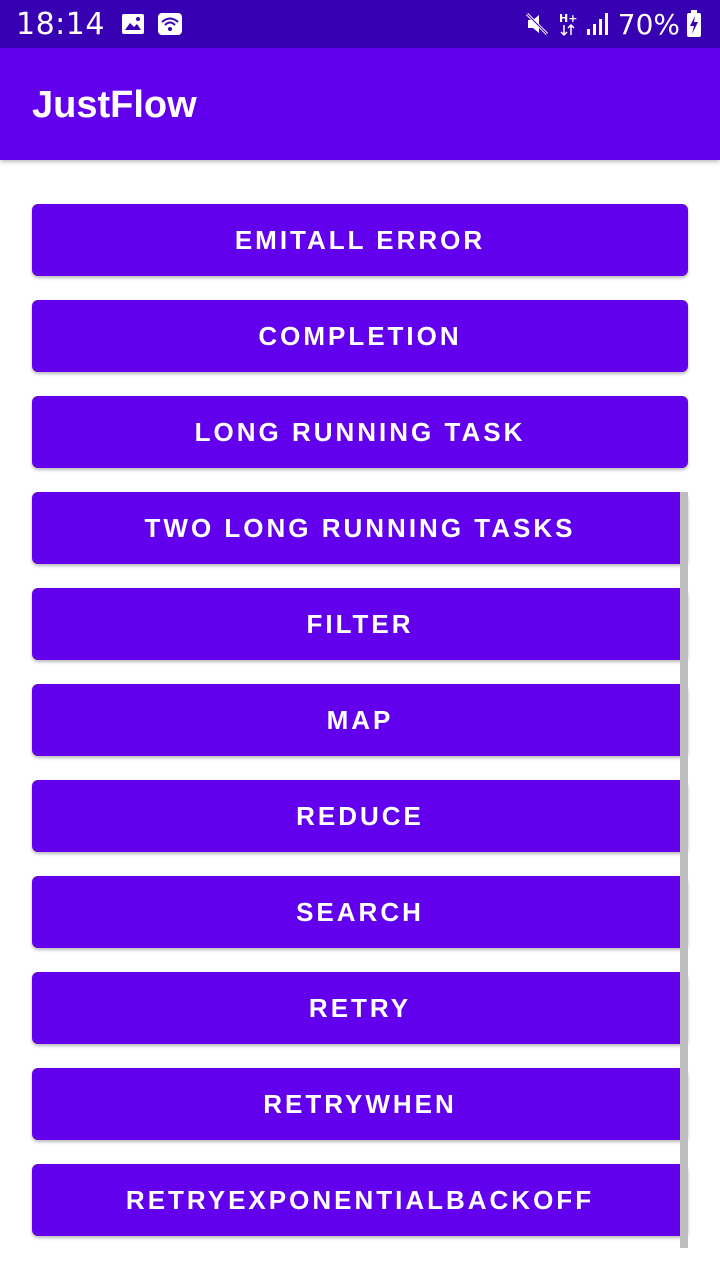 This screenshot has width=720, height=1280. What do you see at coordinates (360, 104) in the screenshot?
I see `app-bar: JustFlow` at bounding box center [360, 104].